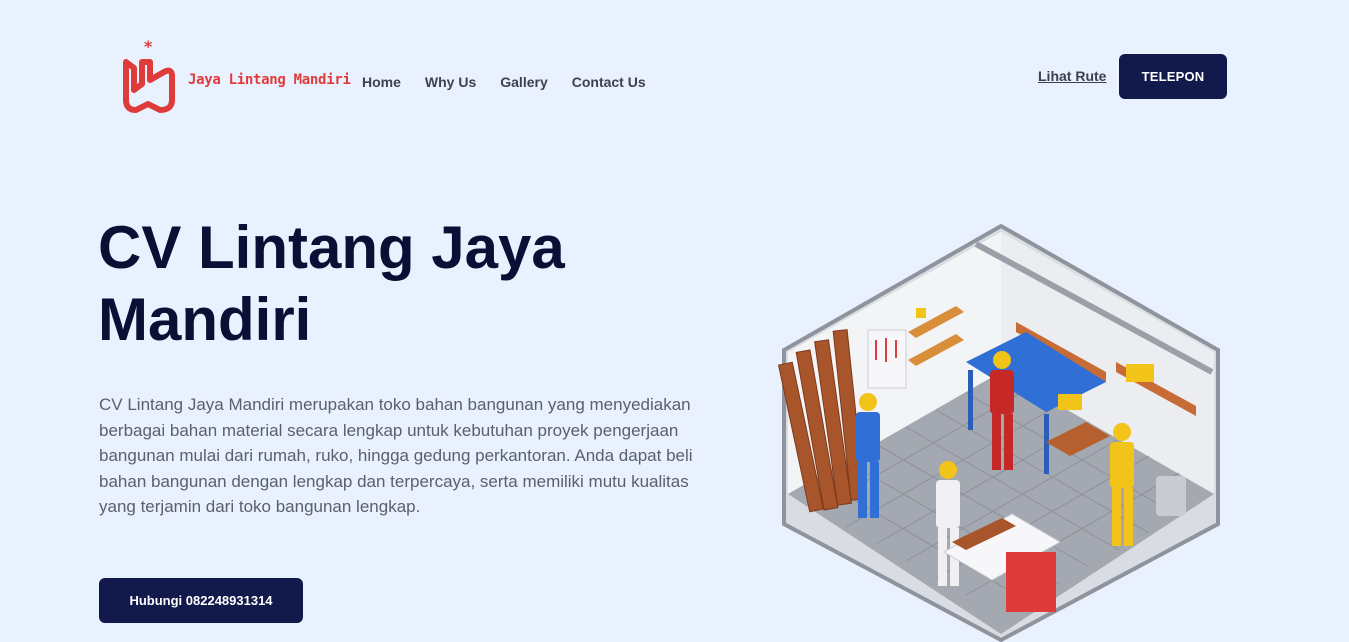 Image resolution: width=1349 pixels, height=642 pixels. What do you see at coordinates (149, 75) in the screenshot?
I see `logo-mark-icon: *` at bounding box center [149, 75].